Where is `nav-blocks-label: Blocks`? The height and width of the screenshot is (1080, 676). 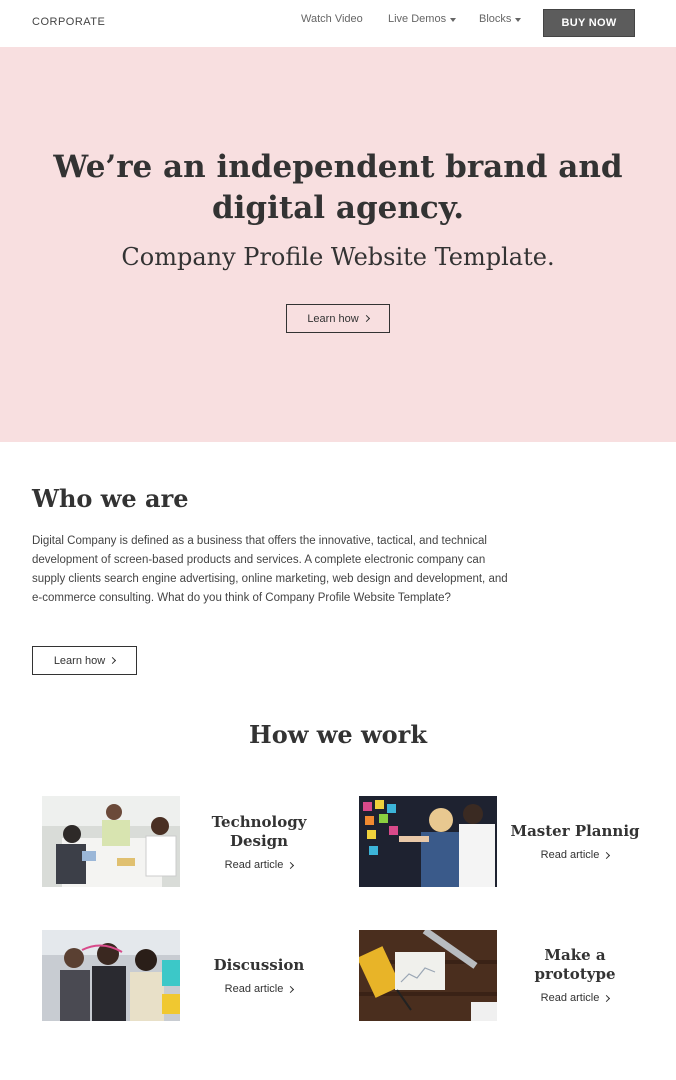 nav-blocks-label: Blocks is located at coordinates (495, 19).